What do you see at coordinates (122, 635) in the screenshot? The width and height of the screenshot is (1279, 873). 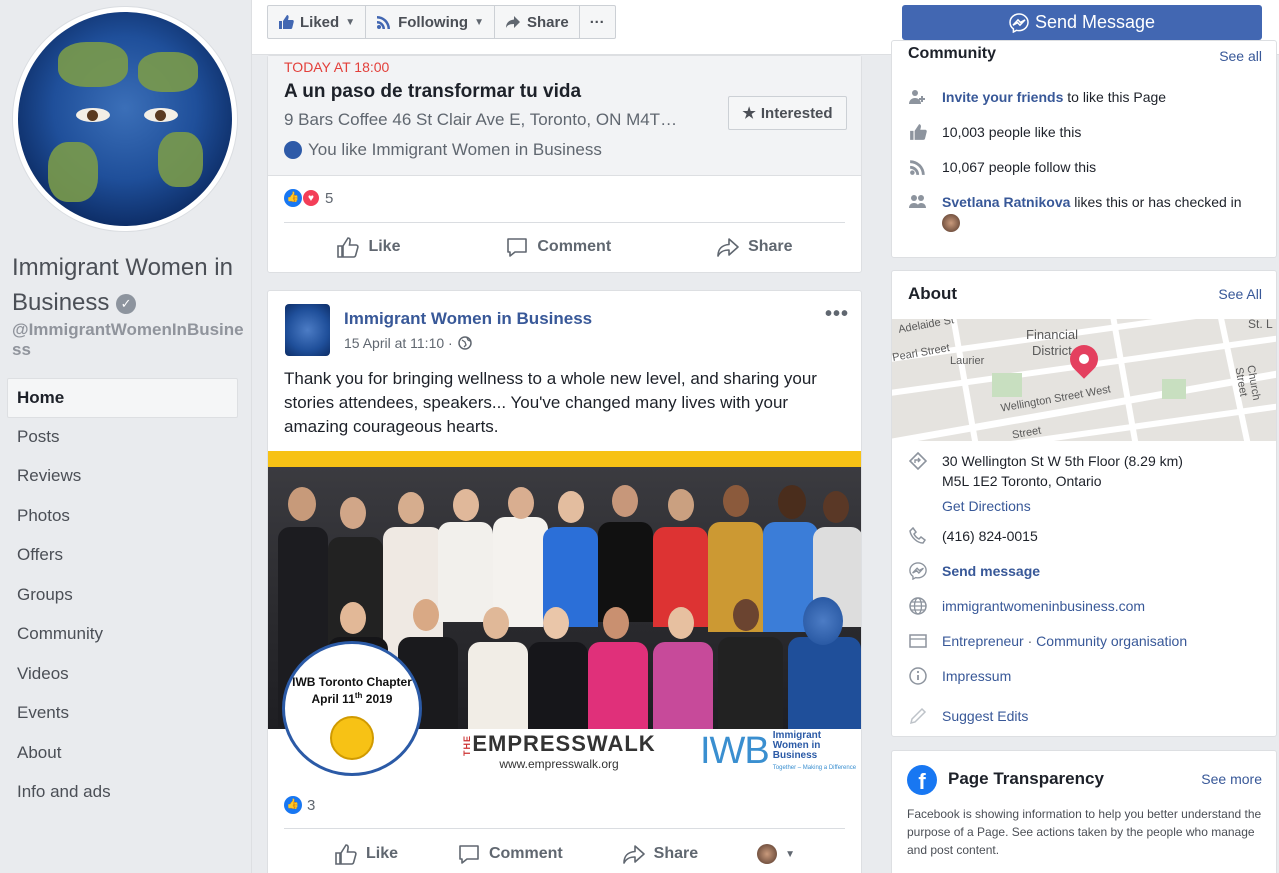 I see `nav-community: Community` at bounding box center [122, 635].